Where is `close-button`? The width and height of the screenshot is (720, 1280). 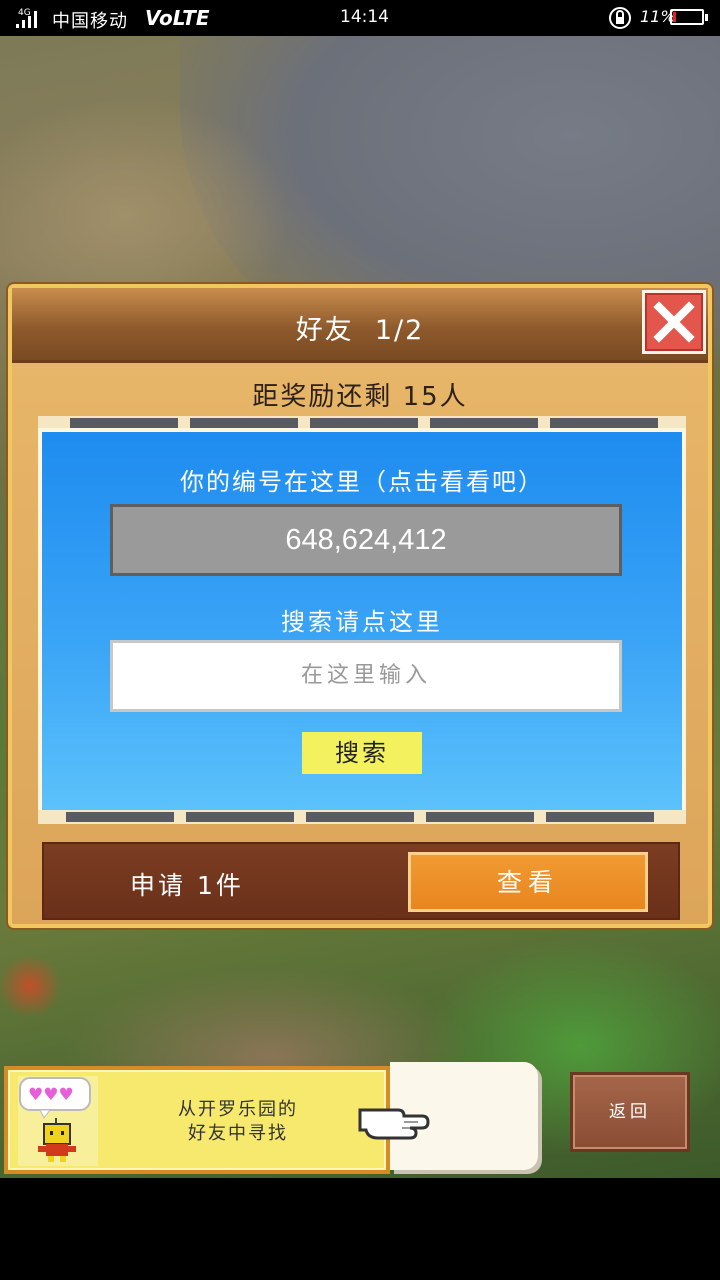 close-button is located at coordinates (674, 322).